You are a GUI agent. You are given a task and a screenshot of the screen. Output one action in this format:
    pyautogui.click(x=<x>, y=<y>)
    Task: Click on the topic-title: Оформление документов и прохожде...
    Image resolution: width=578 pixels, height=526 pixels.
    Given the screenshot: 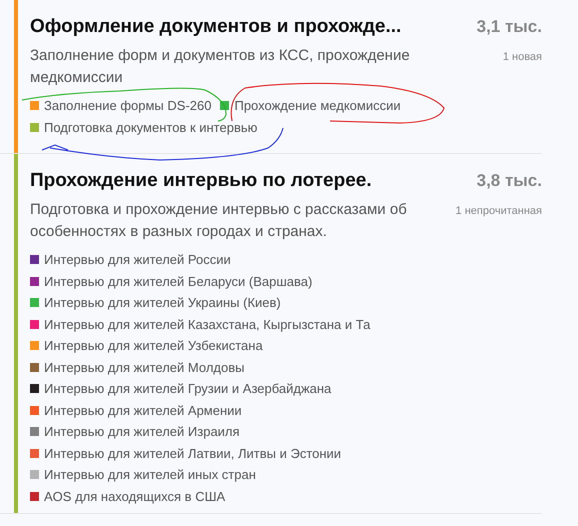 What is the action you would take?
    pyautogui.click(x=216, y=27)
    